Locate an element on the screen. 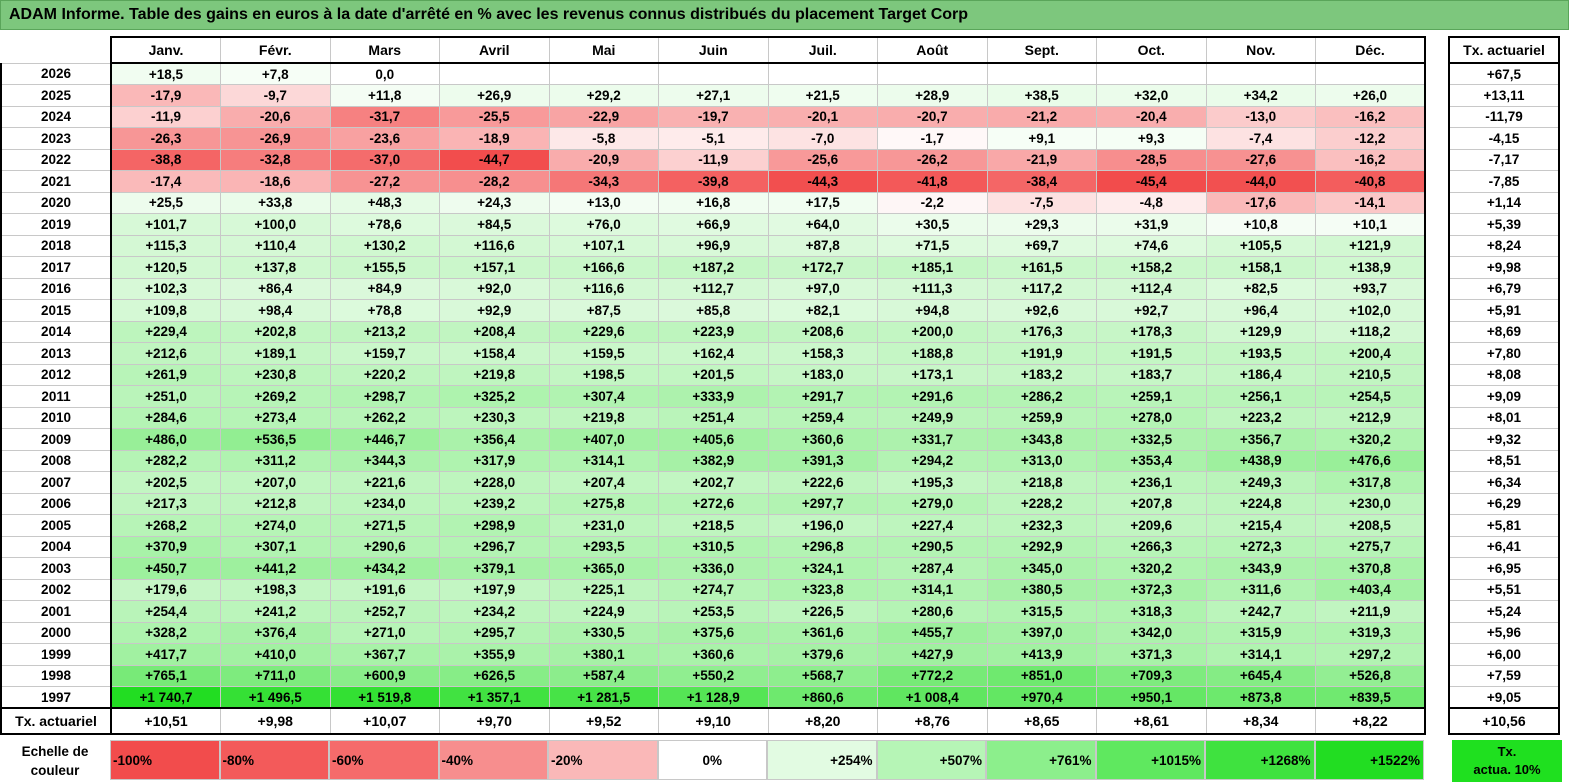 The width and height of the screenshot is (1571, 783). gain-cell: +236,1 is located at coordinates (1151, 482).